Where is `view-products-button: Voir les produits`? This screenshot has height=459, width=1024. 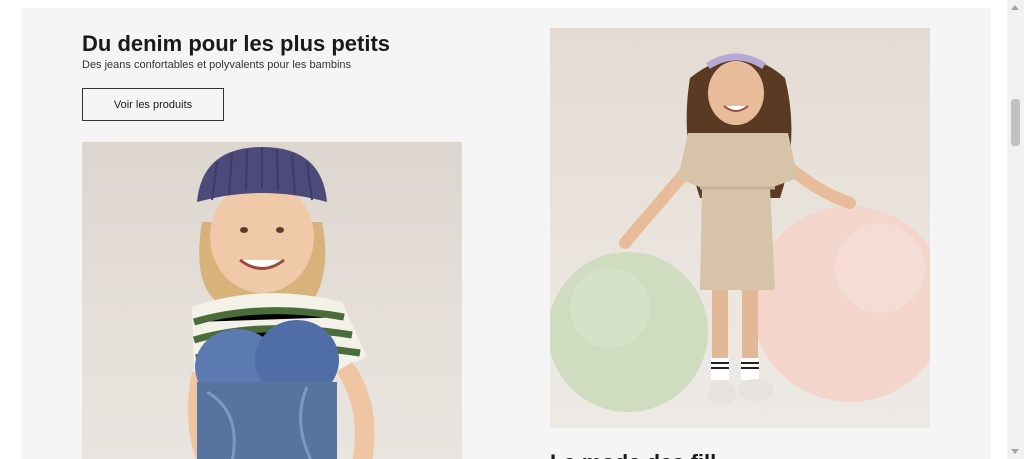 view-products-button: Voir les produits is located at coordinates (153, 104).